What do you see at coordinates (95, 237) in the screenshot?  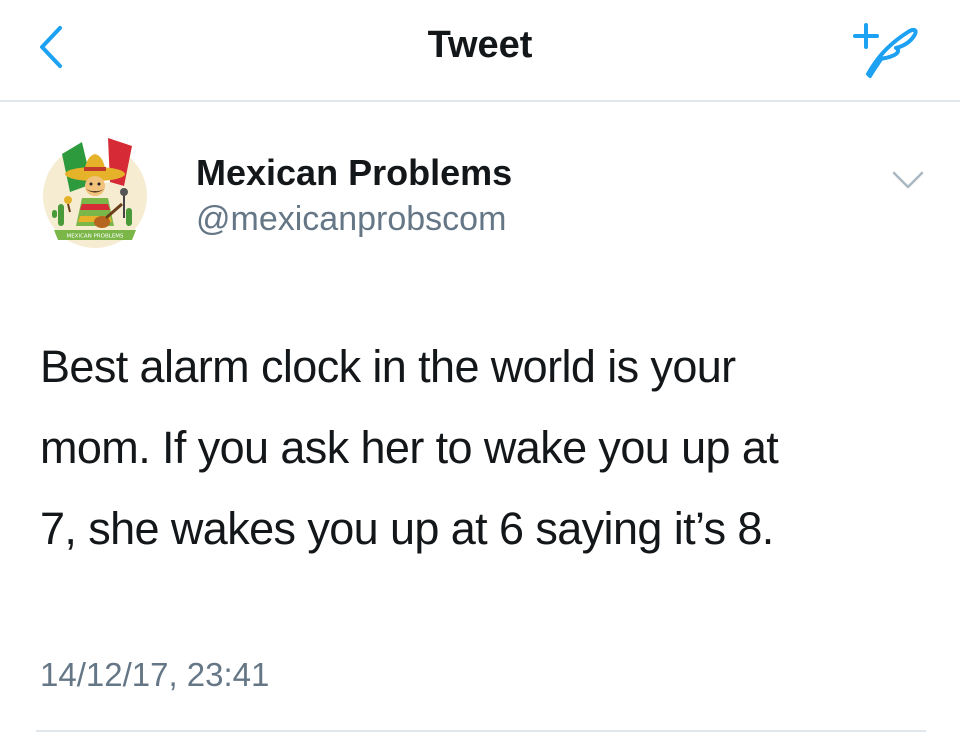 I see `avatar-banner-text: MEXICAN PROBLEMS` at bounding box center [95, 237].